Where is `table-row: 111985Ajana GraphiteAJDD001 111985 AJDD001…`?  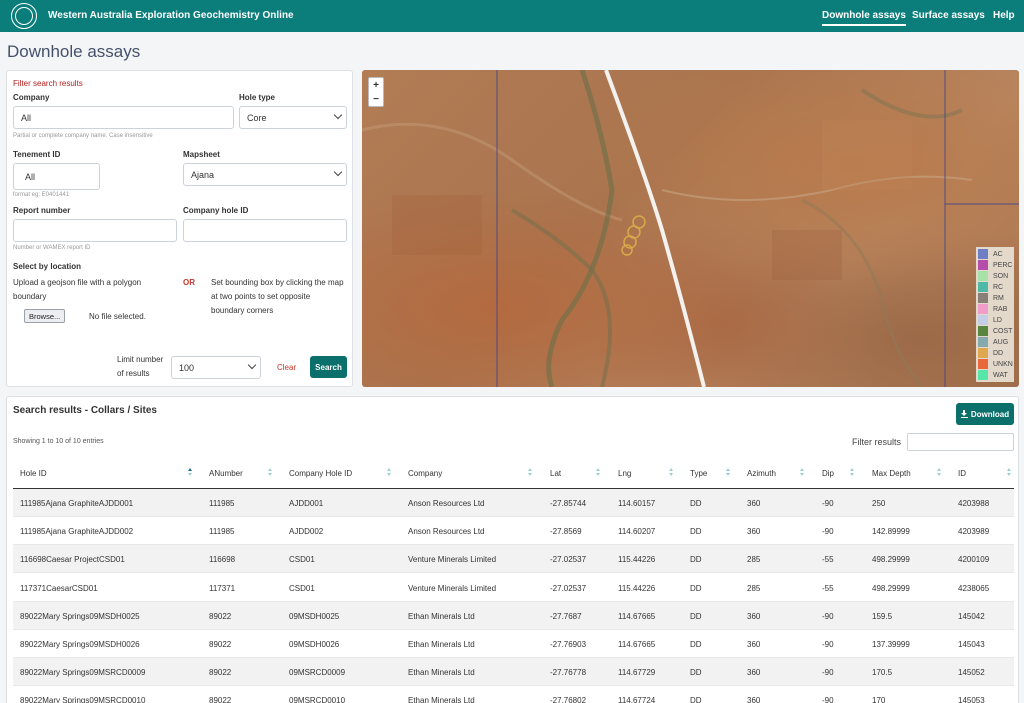
table-row: 111985Ajana GraphiteAJDD001 111985 AJDD001… is located at coordinates (513, 503).